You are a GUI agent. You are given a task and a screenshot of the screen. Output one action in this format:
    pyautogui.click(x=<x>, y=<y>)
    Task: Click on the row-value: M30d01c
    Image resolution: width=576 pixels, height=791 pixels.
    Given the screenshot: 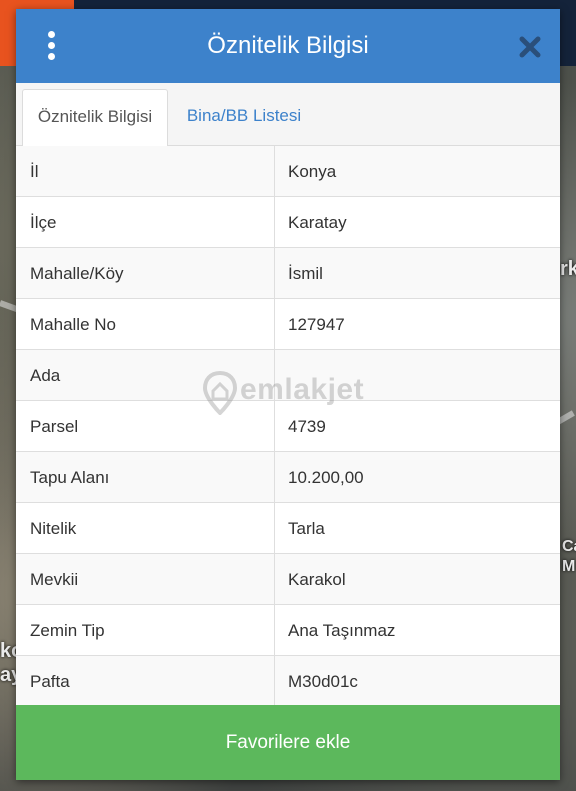 What is the action you would take?
    pyautogui.click(x=323, y=681)
    